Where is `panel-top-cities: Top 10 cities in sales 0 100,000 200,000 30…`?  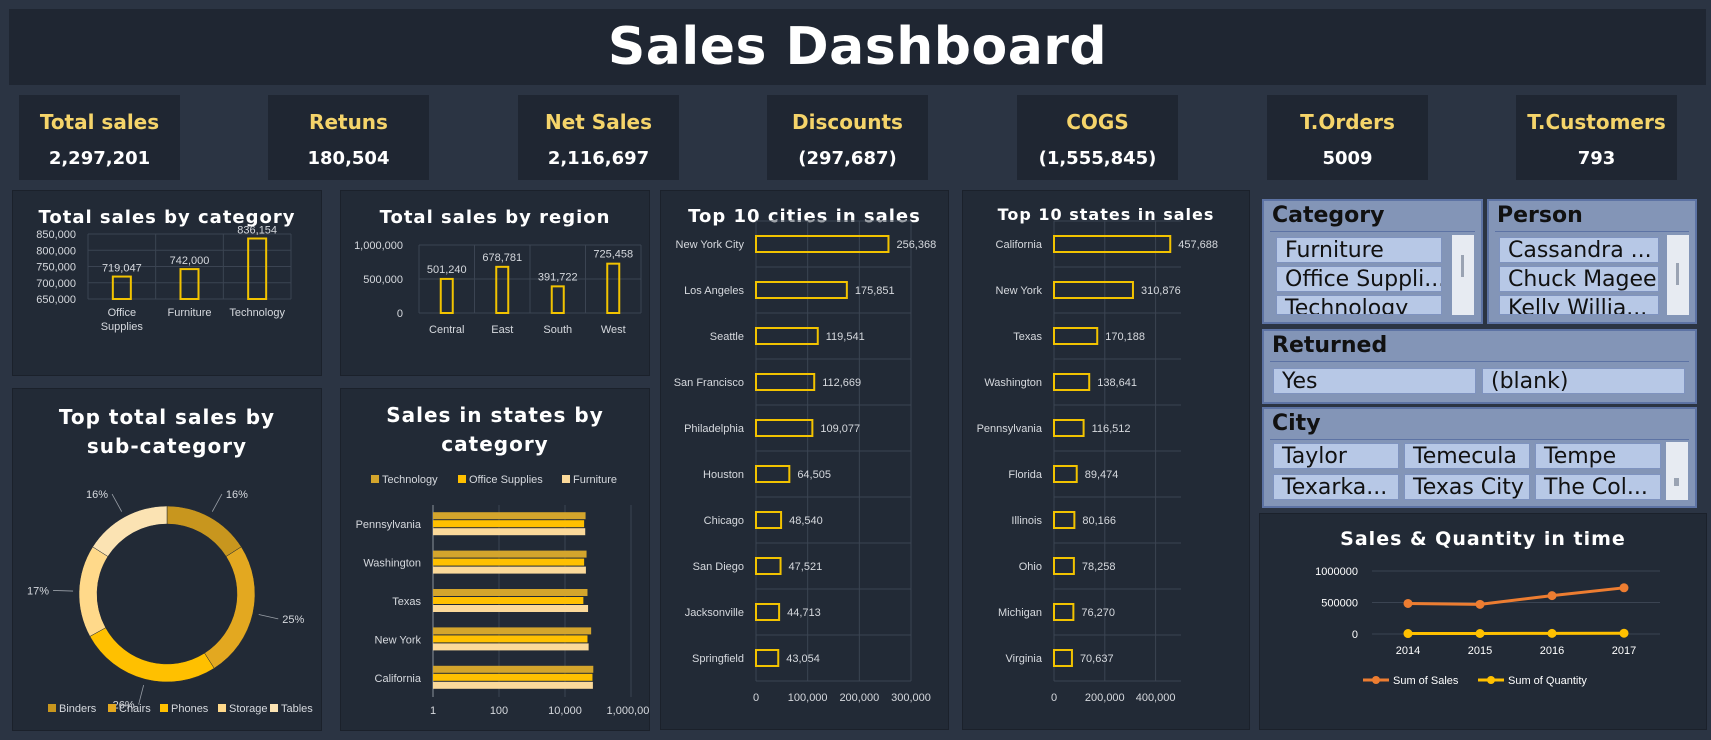 panel-top-cities: Top 10 cities in sales 0 100,000 200,000 30… is located at coordinates (804, 460).